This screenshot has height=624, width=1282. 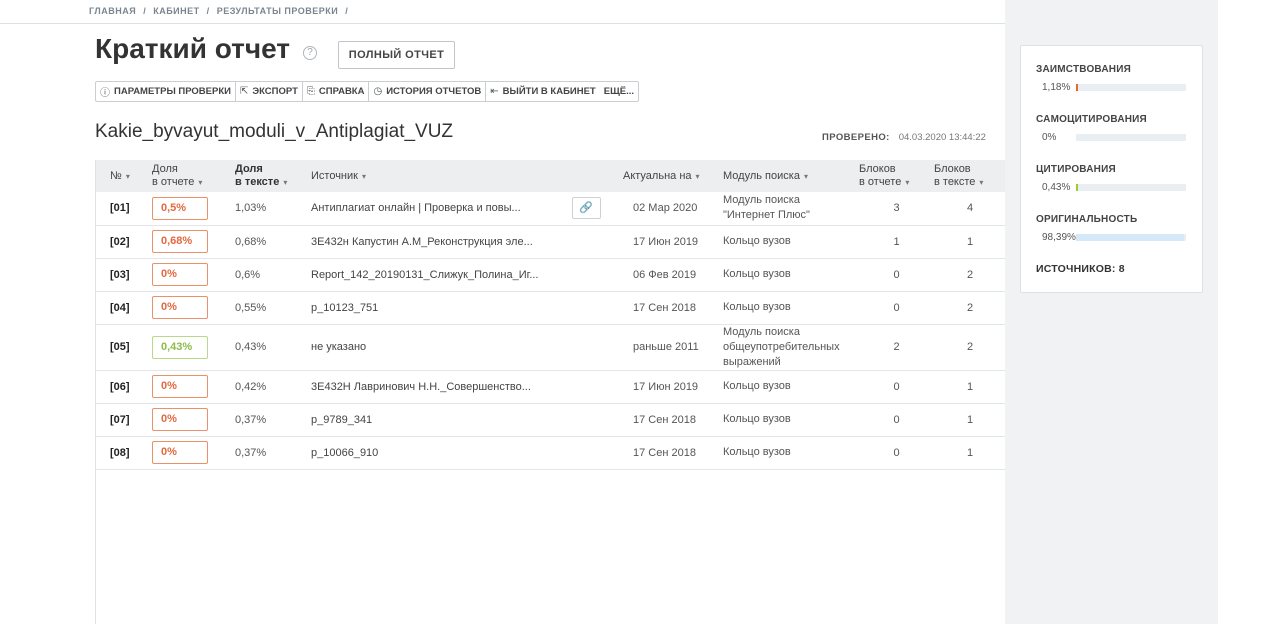 What do you see at coordinates (116, 175) in the screenshot?
I see `header-label: №` at bounding box center [116, 175].